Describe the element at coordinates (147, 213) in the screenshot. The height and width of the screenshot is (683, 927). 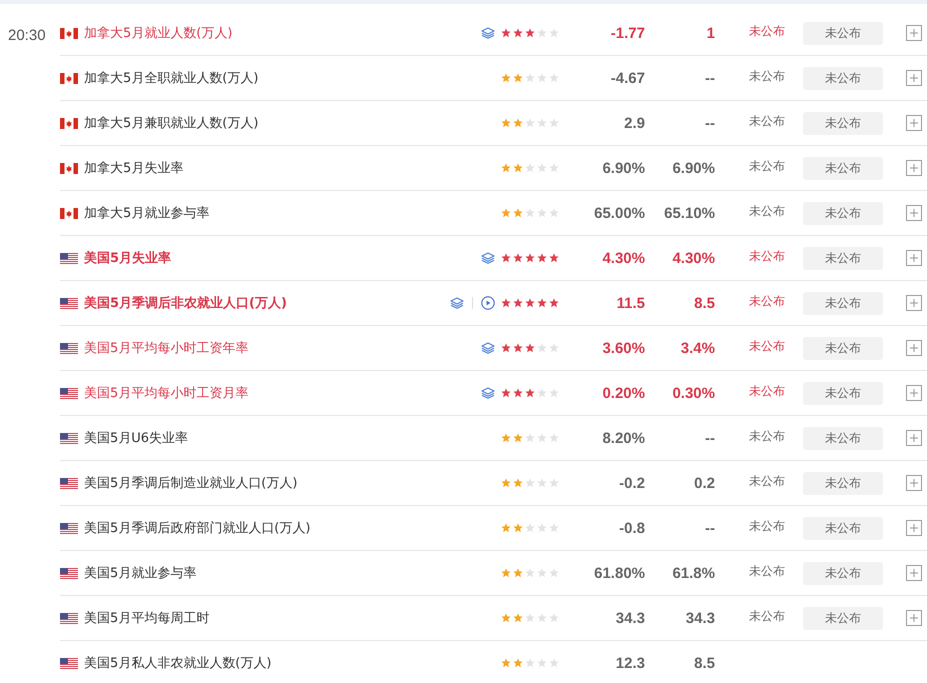
I see `indicator-name: 加拿大5月就业参与率` at that location.